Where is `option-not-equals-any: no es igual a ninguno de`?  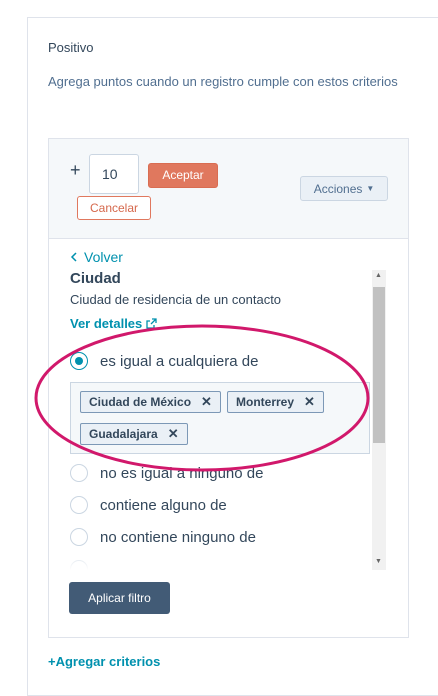
option-not-equals-any: no es igual a ninguno de is located at coordinates (166, 473).